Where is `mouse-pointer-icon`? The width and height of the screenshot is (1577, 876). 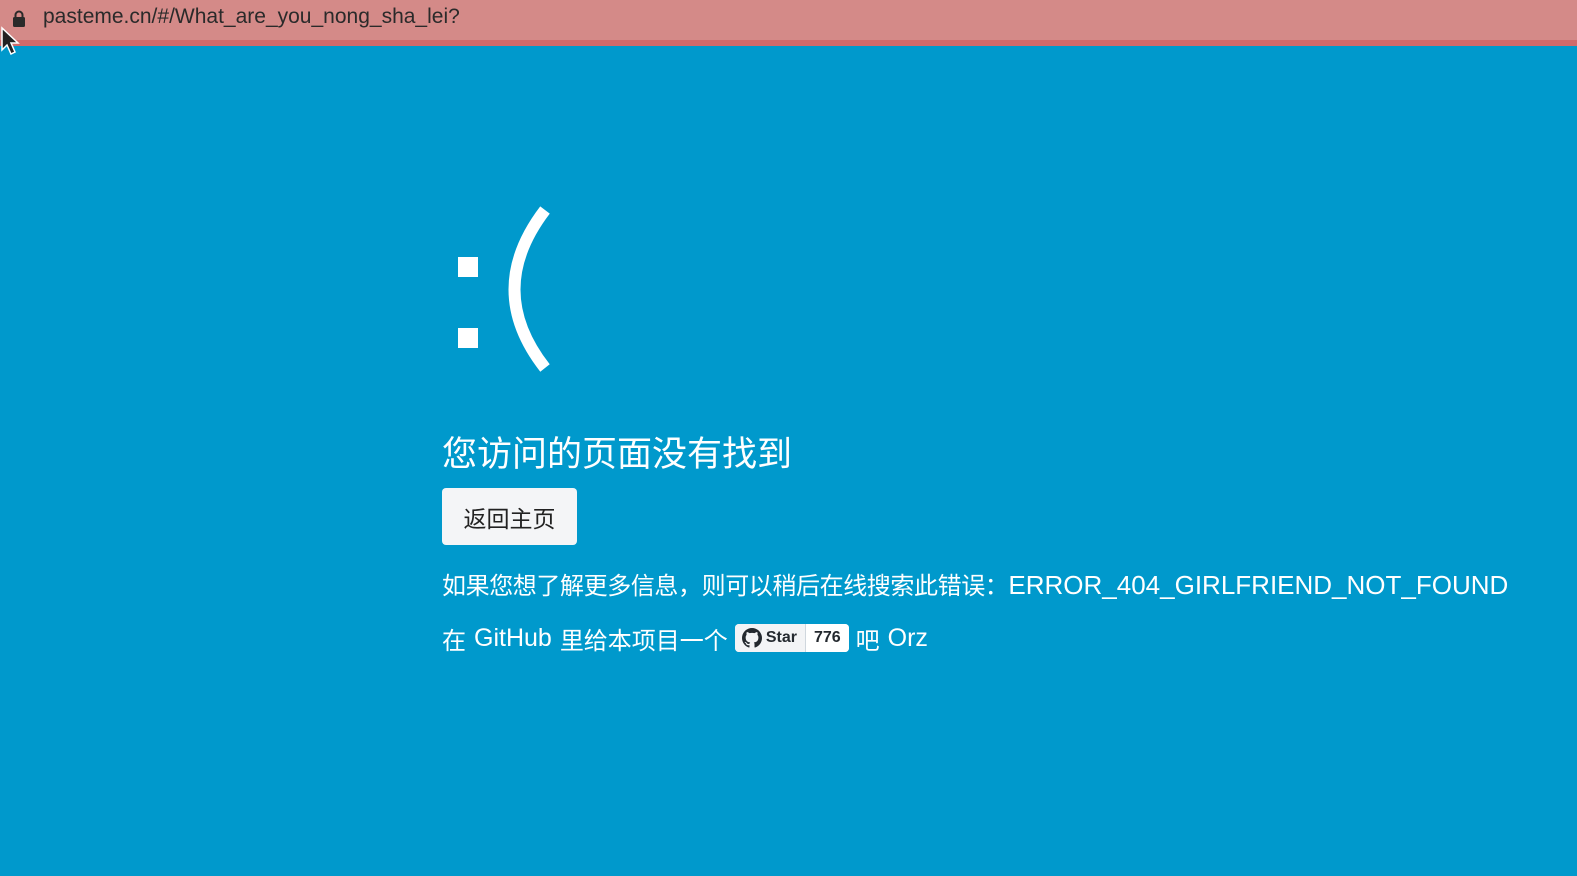 mouse-pointer-icon is located at coordinates (10, 41).